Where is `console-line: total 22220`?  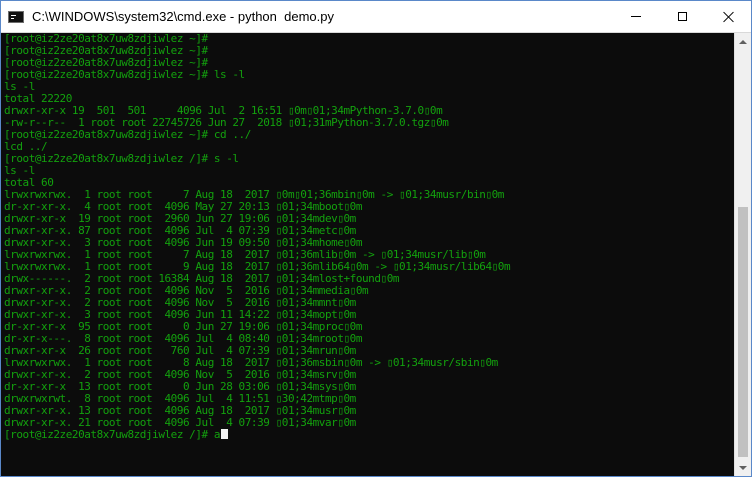
console-line: total 22220 is located at coordinates (38, 99).